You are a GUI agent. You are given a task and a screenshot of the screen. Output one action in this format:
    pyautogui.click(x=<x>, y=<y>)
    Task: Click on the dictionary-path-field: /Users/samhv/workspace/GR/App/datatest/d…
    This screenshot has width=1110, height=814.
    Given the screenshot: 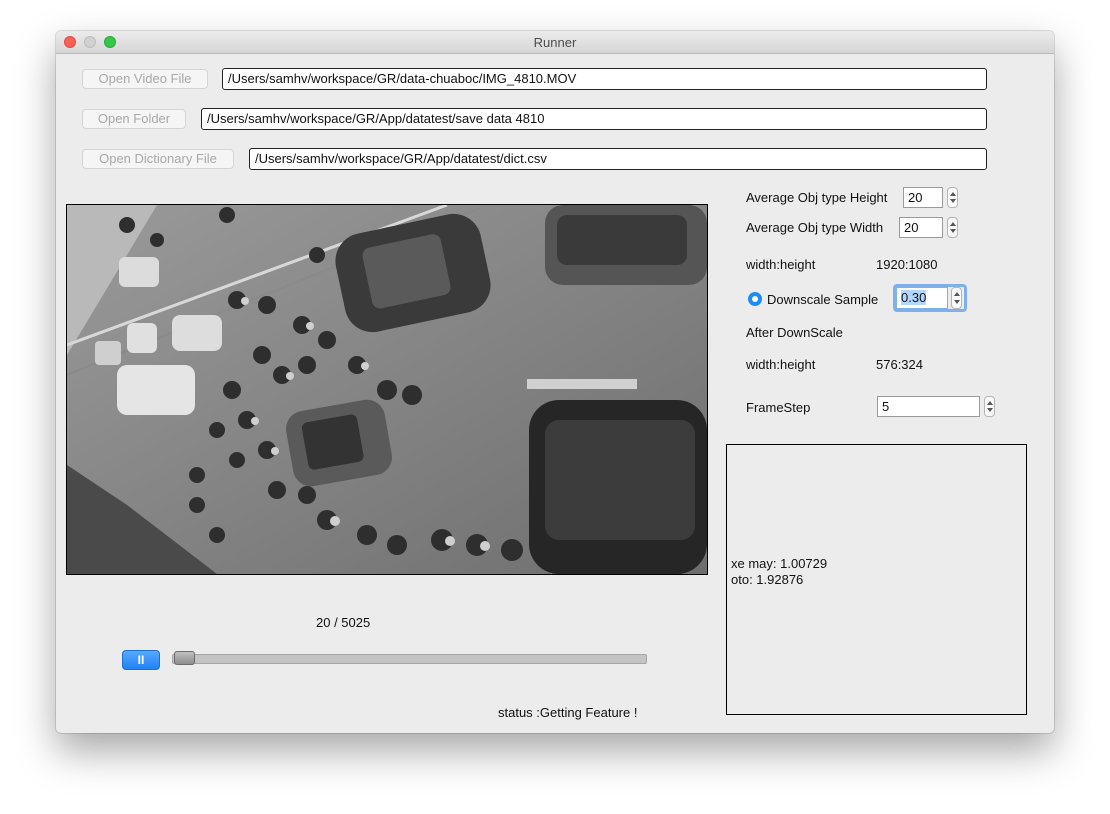 What is the action you would take?
    pyautogui.click(x=618, y=159)
    